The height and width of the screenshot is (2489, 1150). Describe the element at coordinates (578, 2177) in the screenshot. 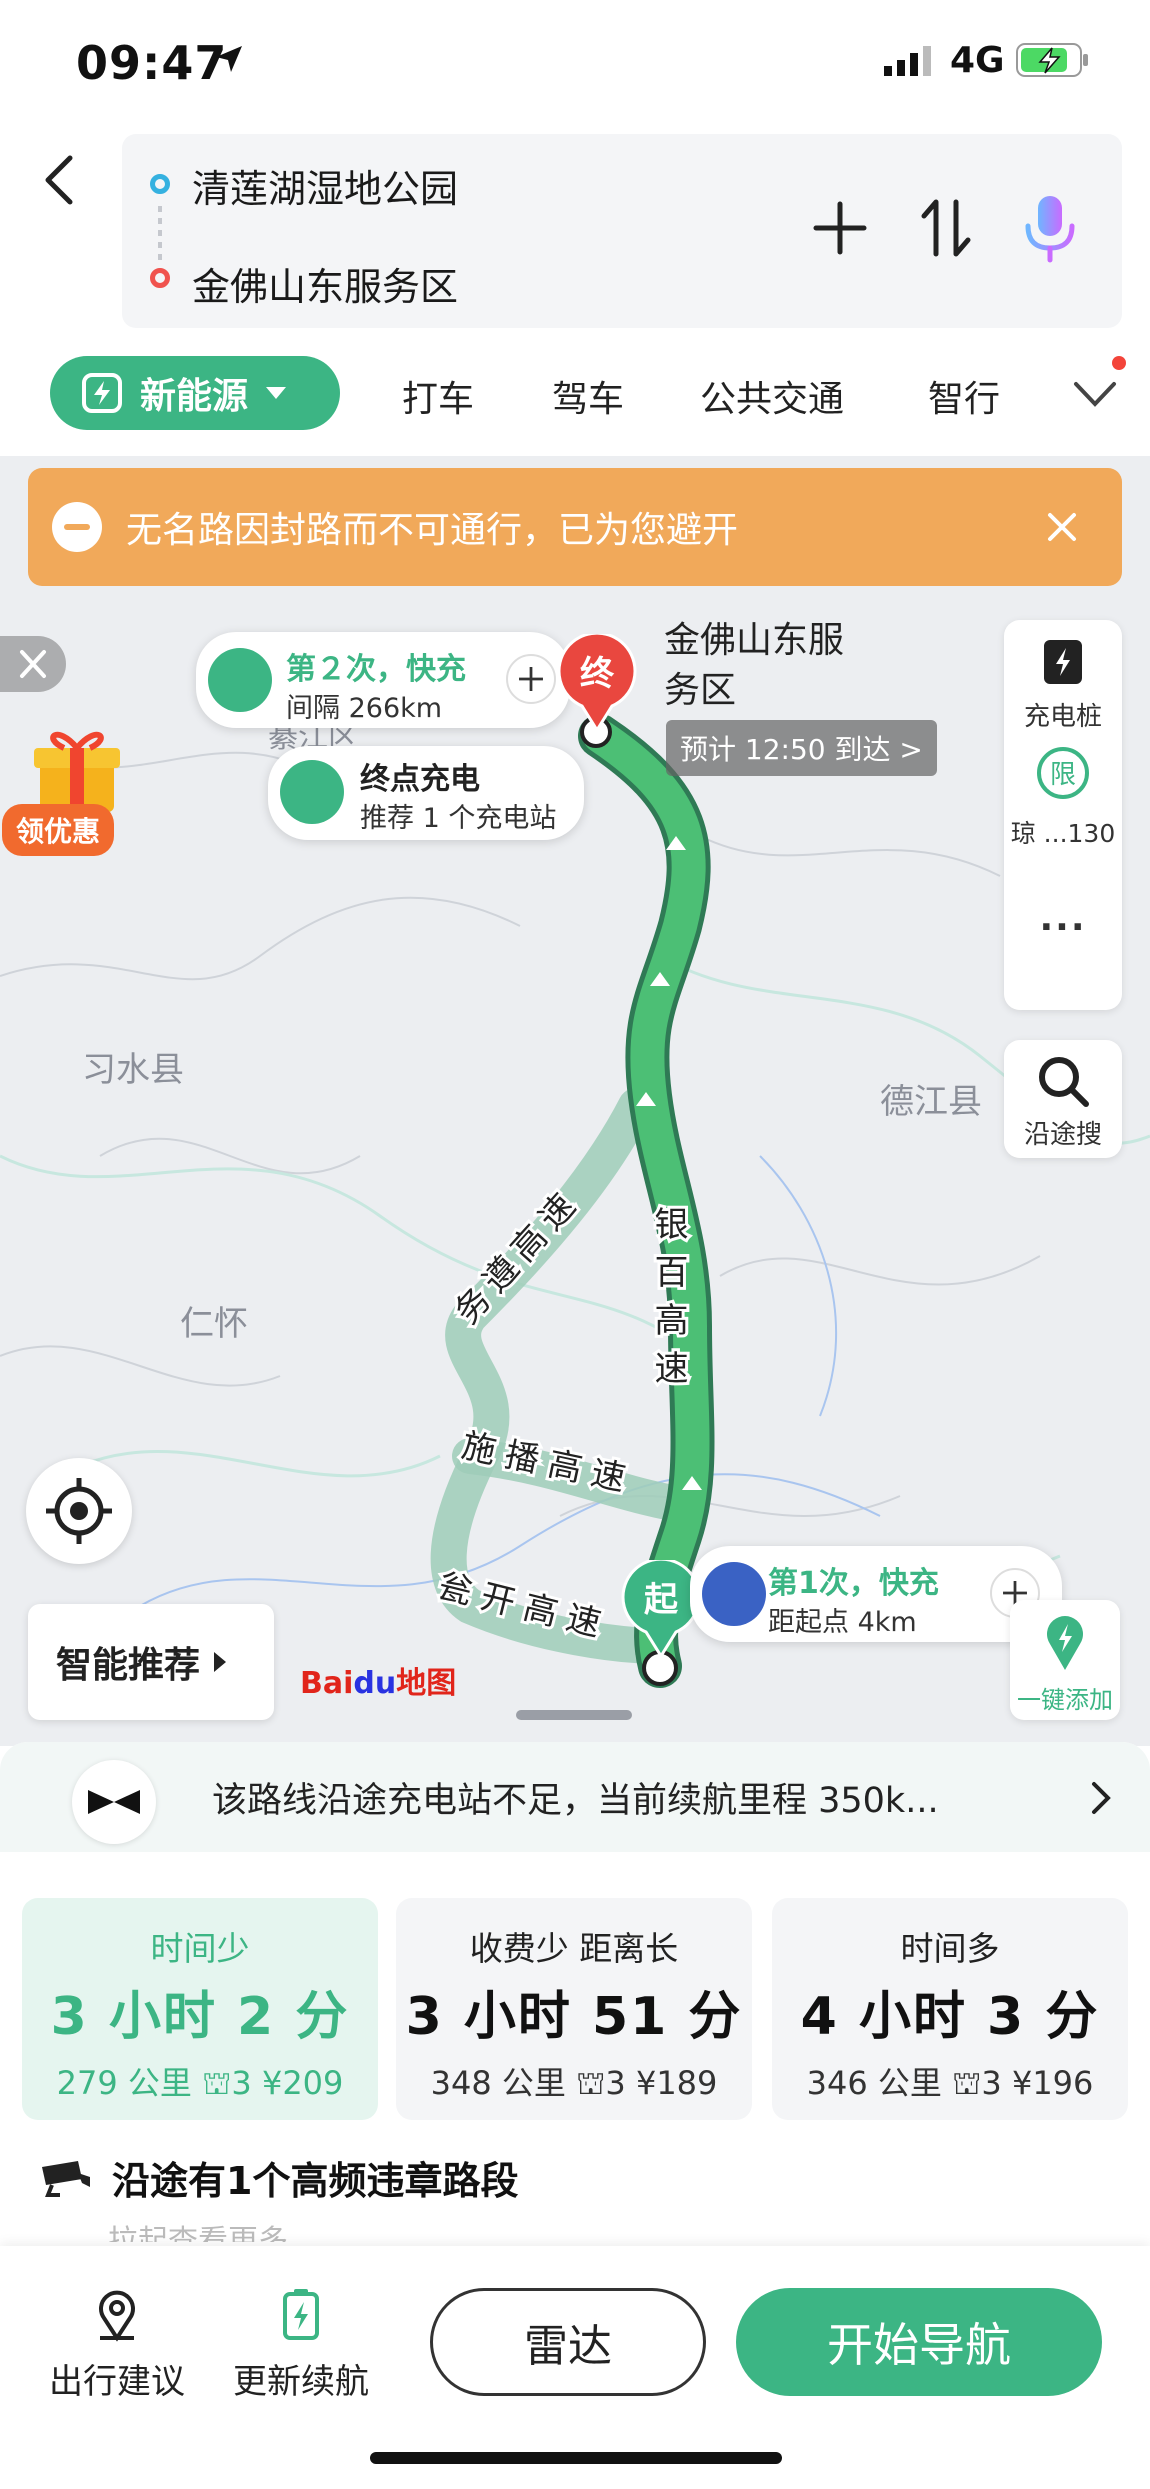

I see `violation-warning: 沿途有1个高频违章路段` at that location.